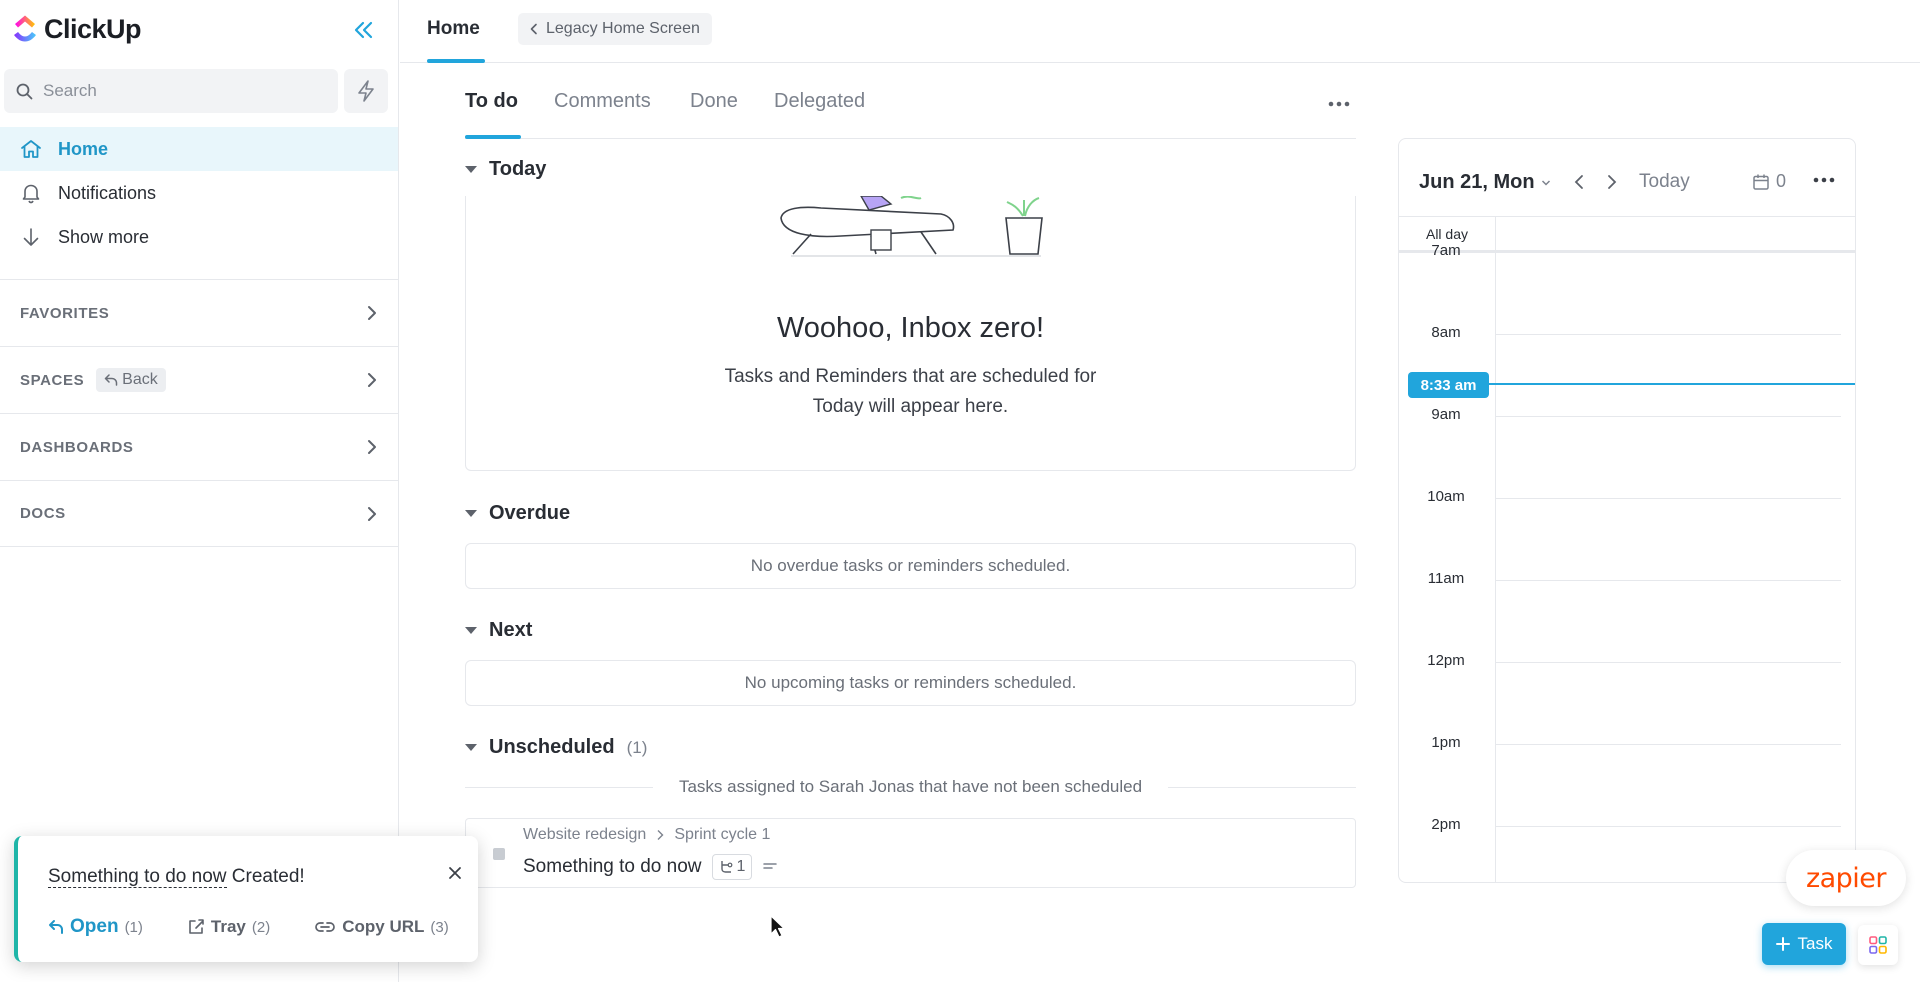 This screenshot has height=982, width=1920. Describe the element at coordinates (1672, 384) in the screenshot. I see `current-time-line` at that location.